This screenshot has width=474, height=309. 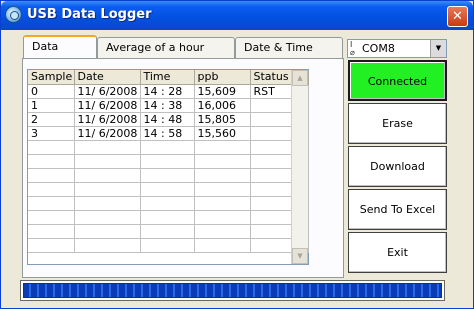 I want to click on cell-time: 14 : 58, so click(x=167, y=133).